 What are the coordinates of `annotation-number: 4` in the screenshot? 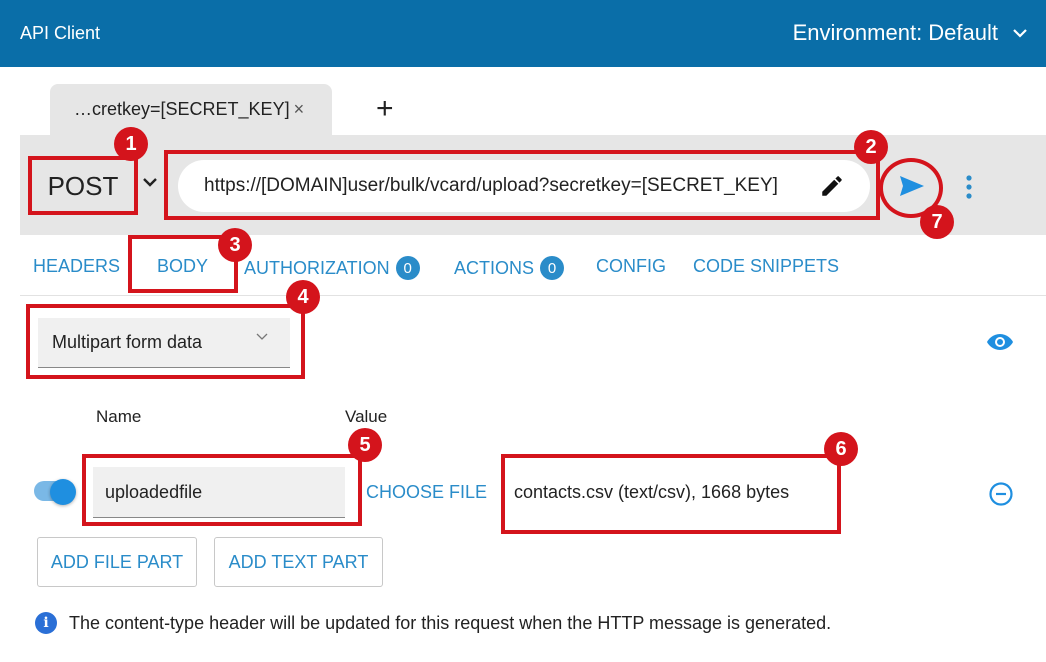 It's located at (303, 297).